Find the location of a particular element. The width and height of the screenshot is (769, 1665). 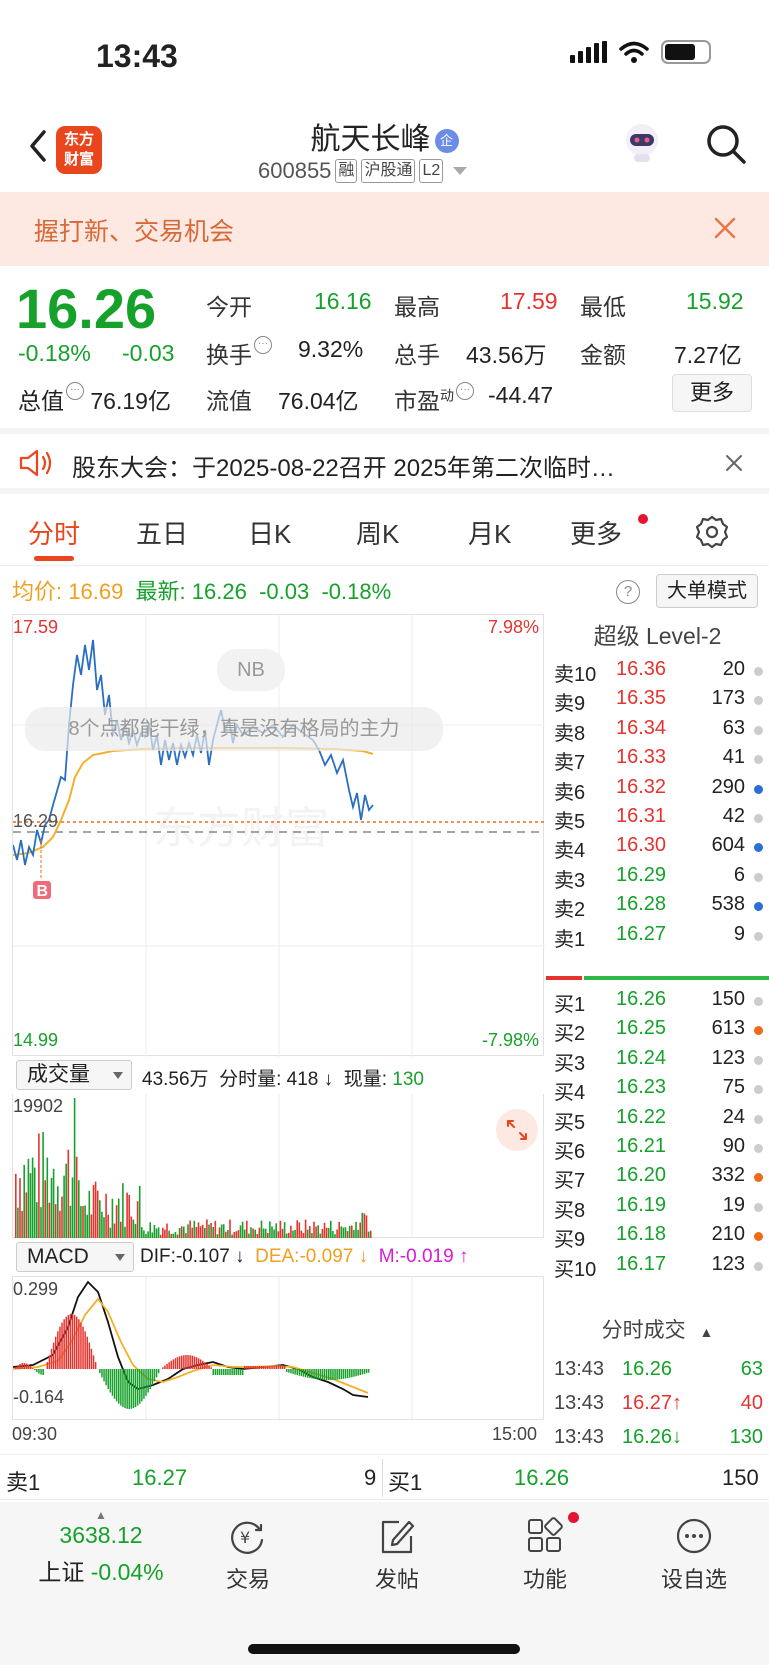

level-price: 16.23 is located at coordinates (641, 1087).